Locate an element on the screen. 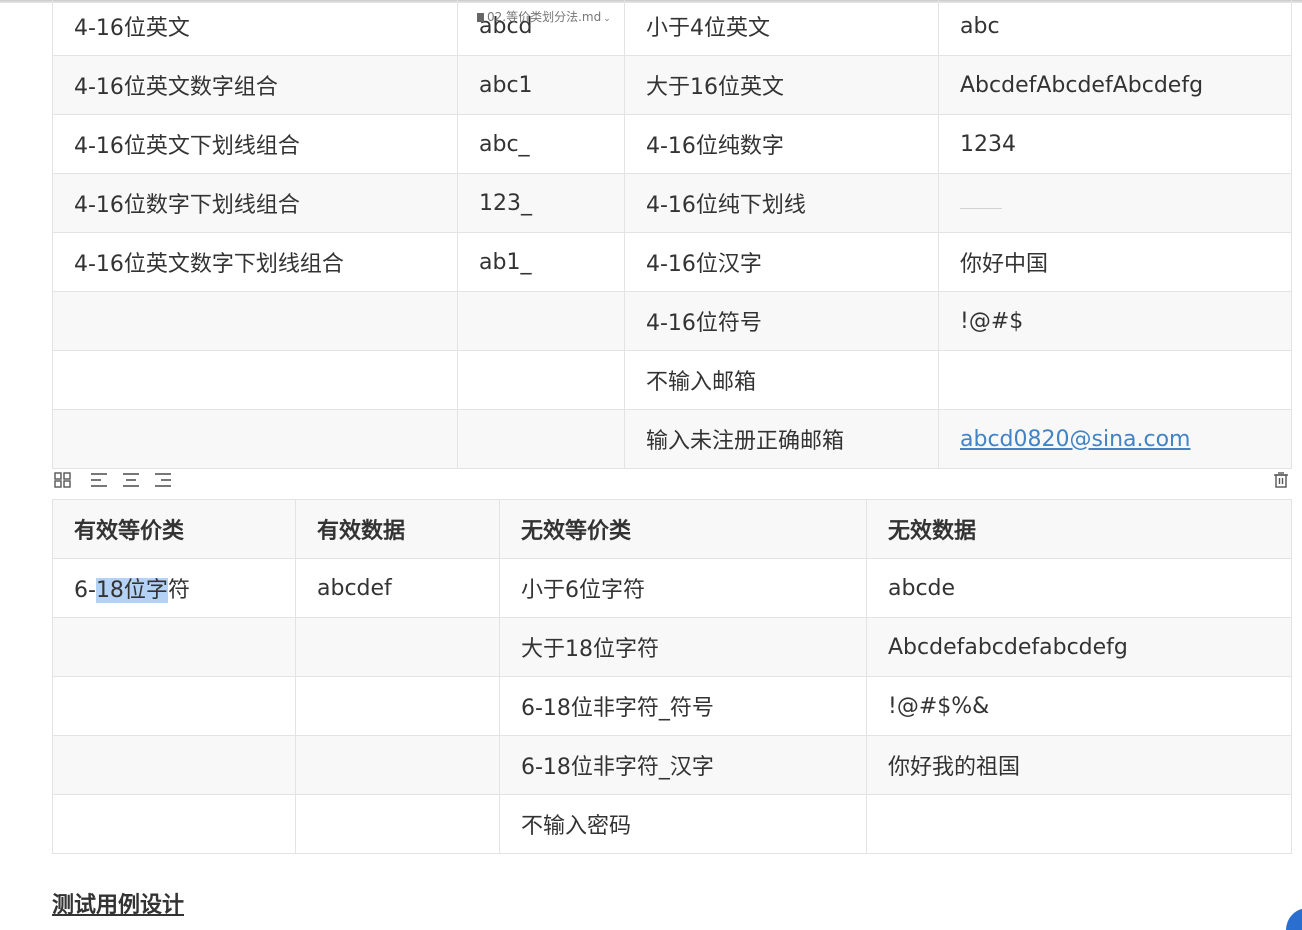  table-grid-icon is located at coordinates (64, 480).